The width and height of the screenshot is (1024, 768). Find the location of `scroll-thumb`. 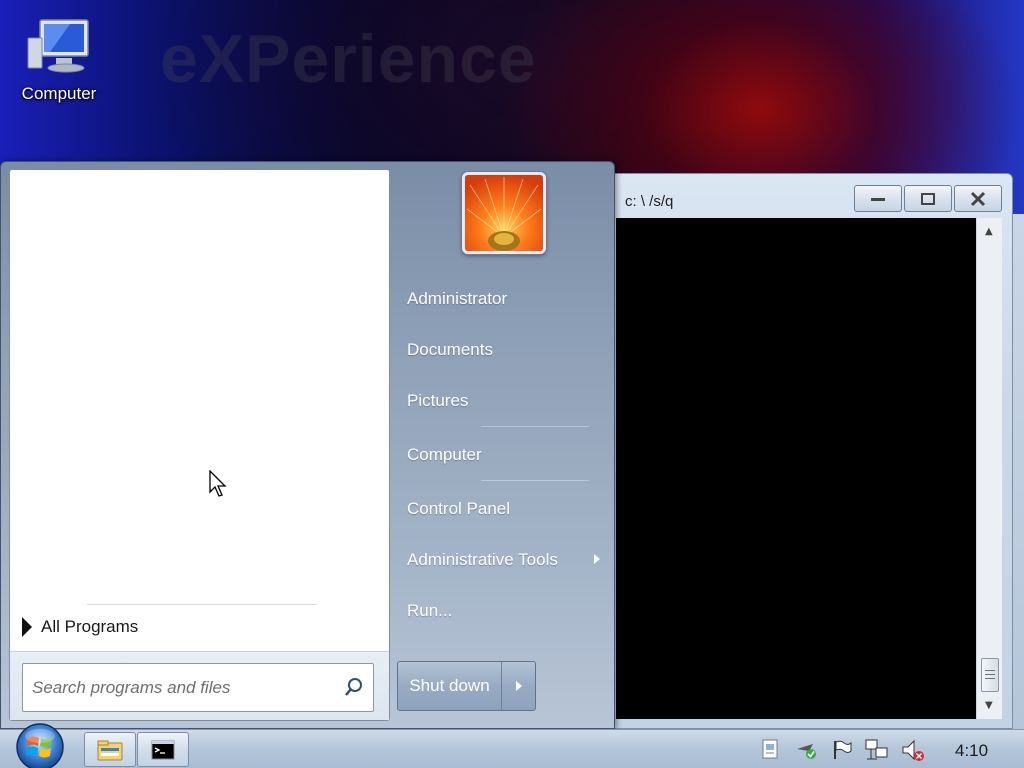

scroll-thumb is located at coordinates (990, 675).